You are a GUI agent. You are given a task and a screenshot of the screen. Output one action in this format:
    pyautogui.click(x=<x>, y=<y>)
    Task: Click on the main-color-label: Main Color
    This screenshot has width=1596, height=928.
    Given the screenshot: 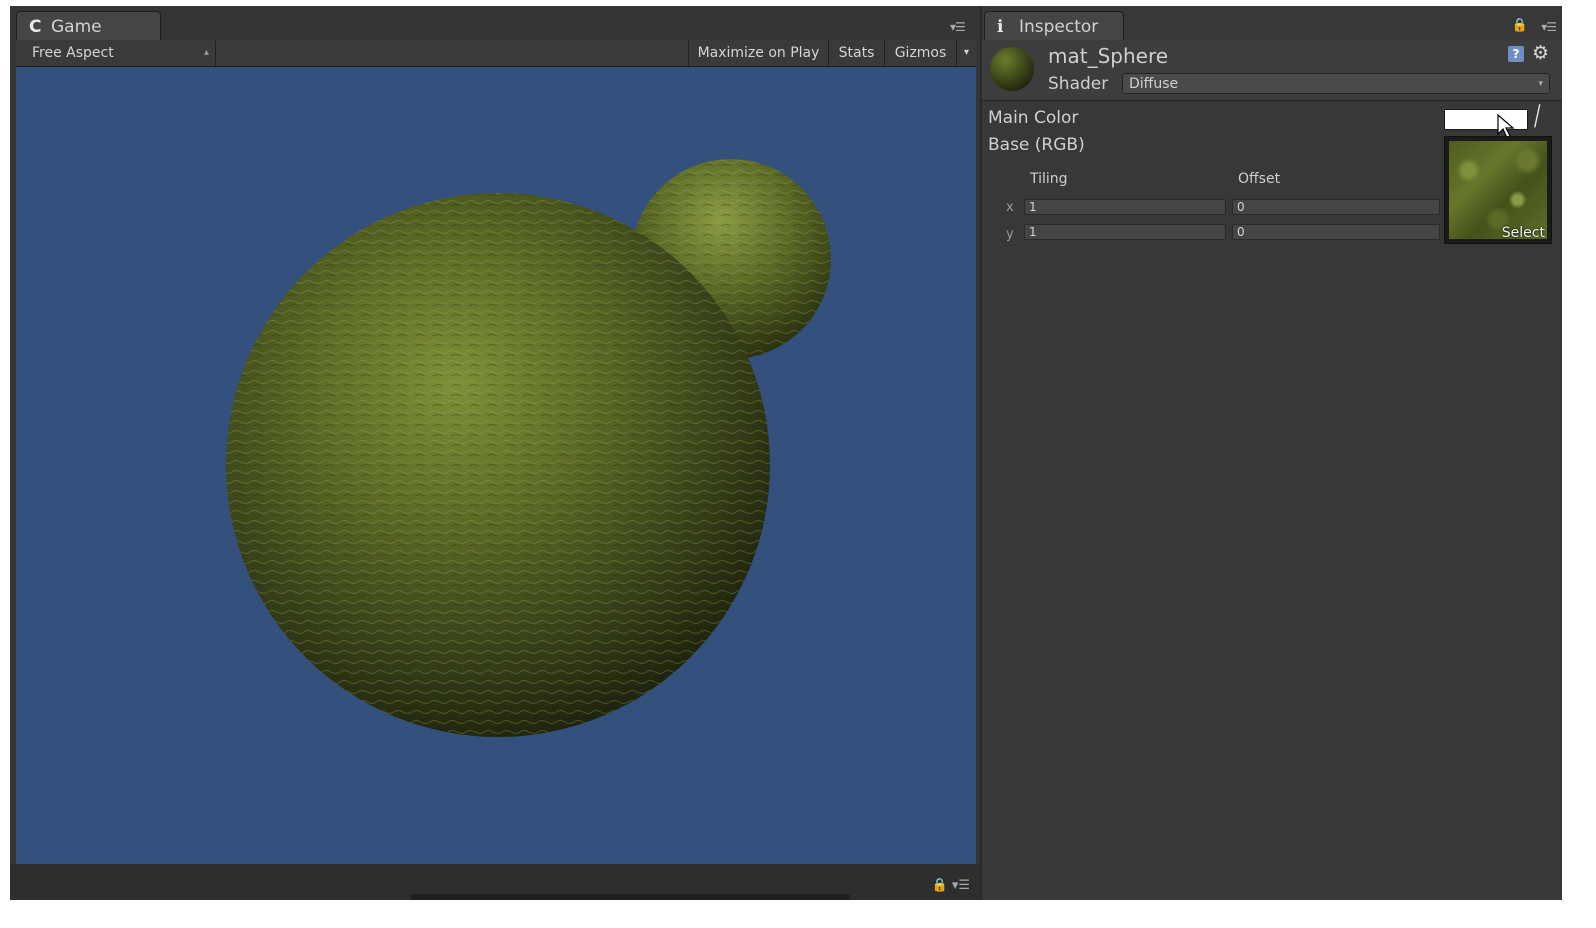 What is the action you would take?
    pyautogui.click(x=1033, y=118)
    